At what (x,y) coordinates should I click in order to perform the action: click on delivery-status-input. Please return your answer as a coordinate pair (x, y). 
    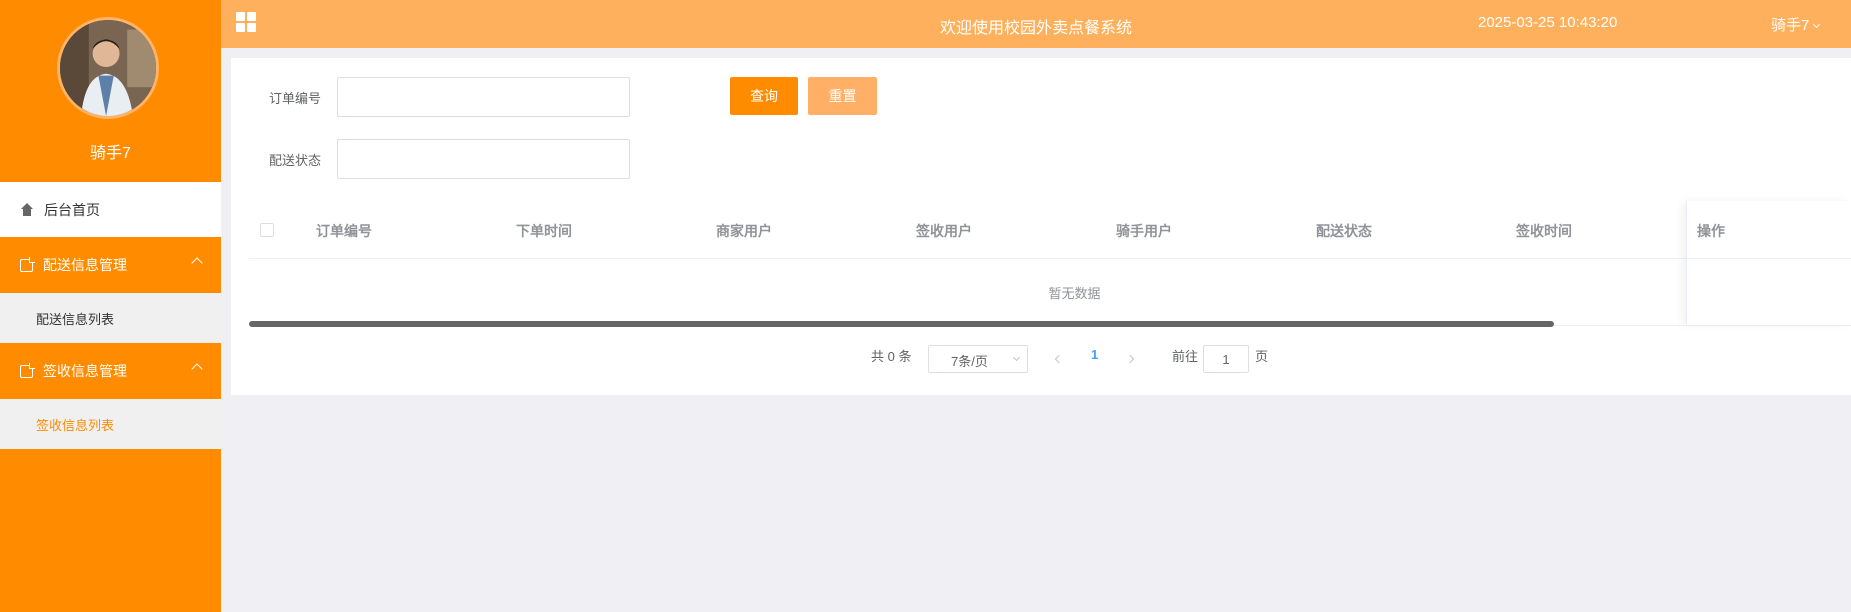
    Looking at the image, I should click on (483, 159).